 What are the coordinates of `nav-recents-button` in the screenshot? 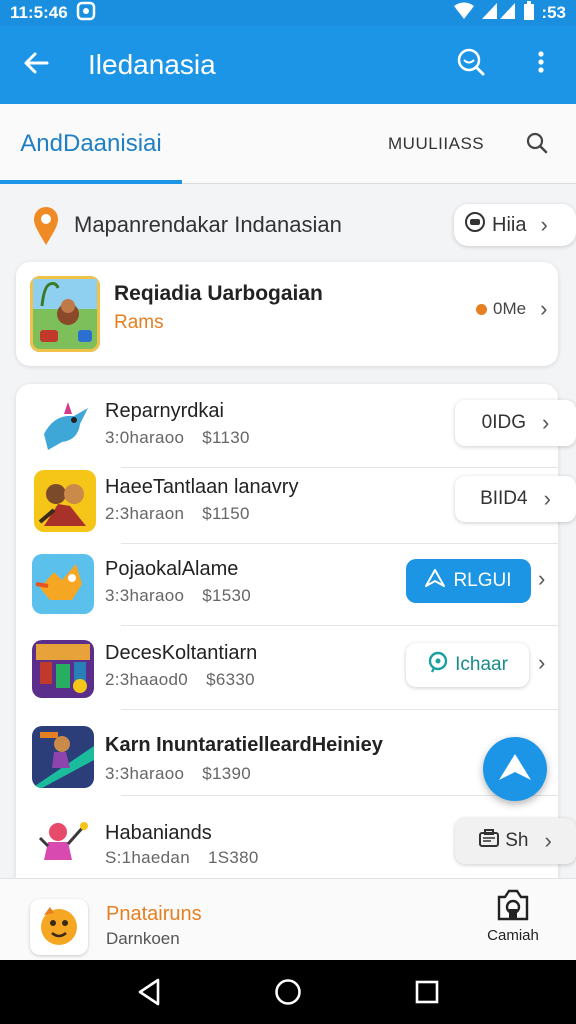 It's located at (427, 994).